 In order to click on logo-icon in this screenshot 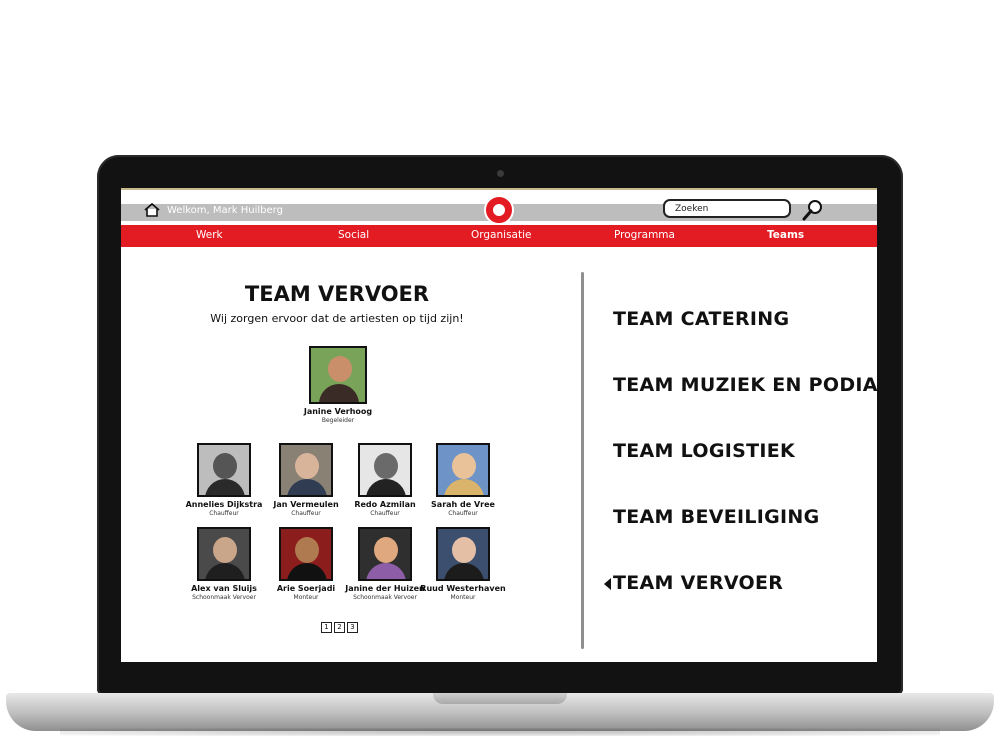, I will do `click(499, 210)`.